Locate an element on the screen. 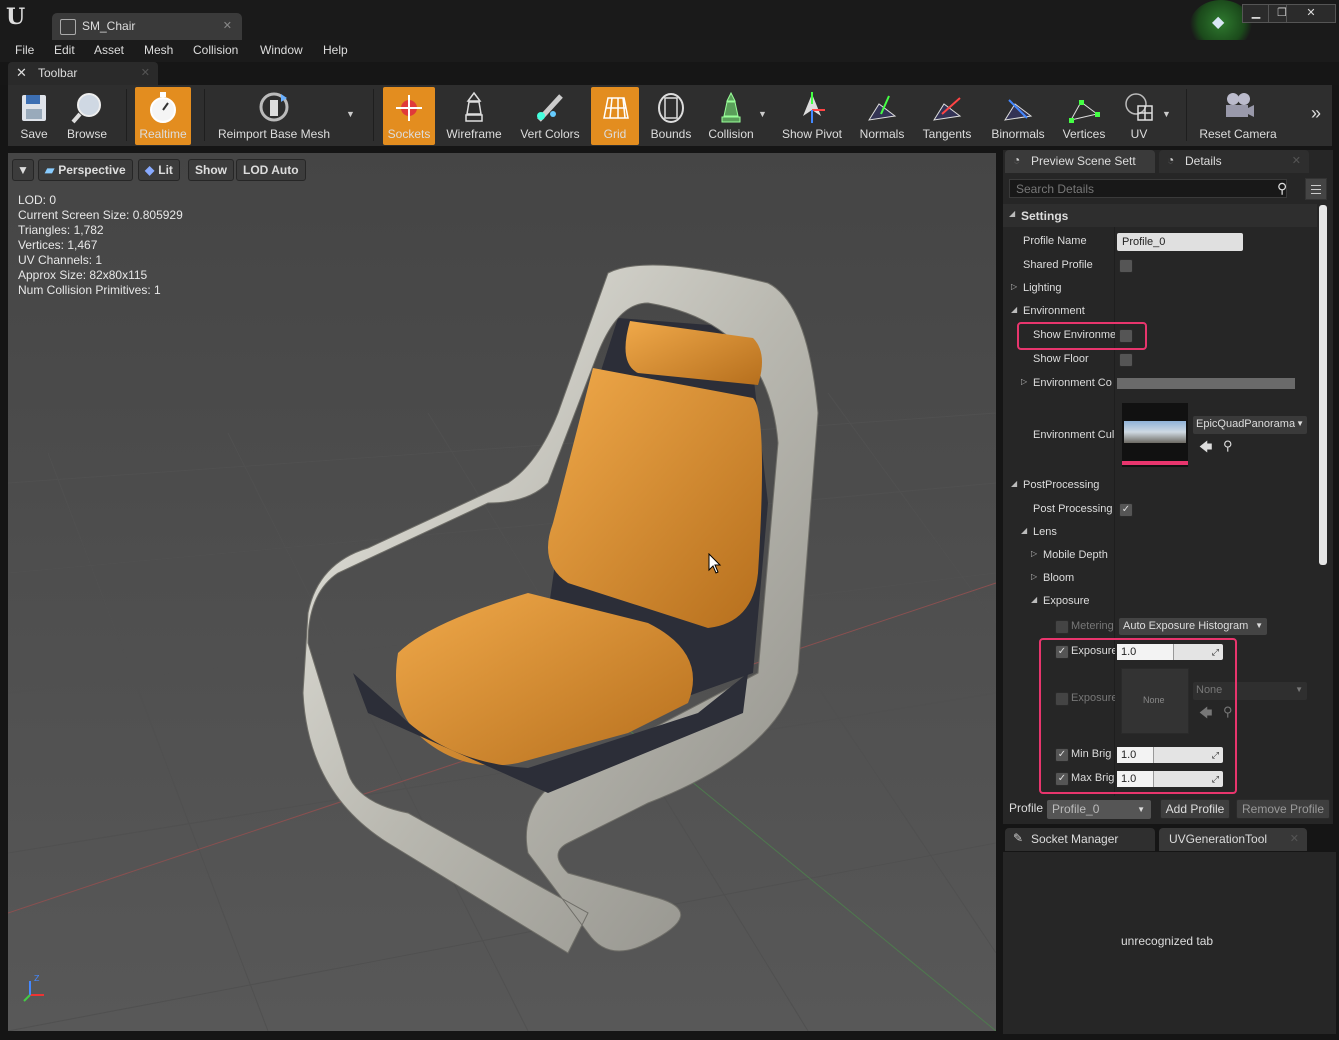 The image size is (1339, 1040). uv-icon is located at coordinates (1139, 107).